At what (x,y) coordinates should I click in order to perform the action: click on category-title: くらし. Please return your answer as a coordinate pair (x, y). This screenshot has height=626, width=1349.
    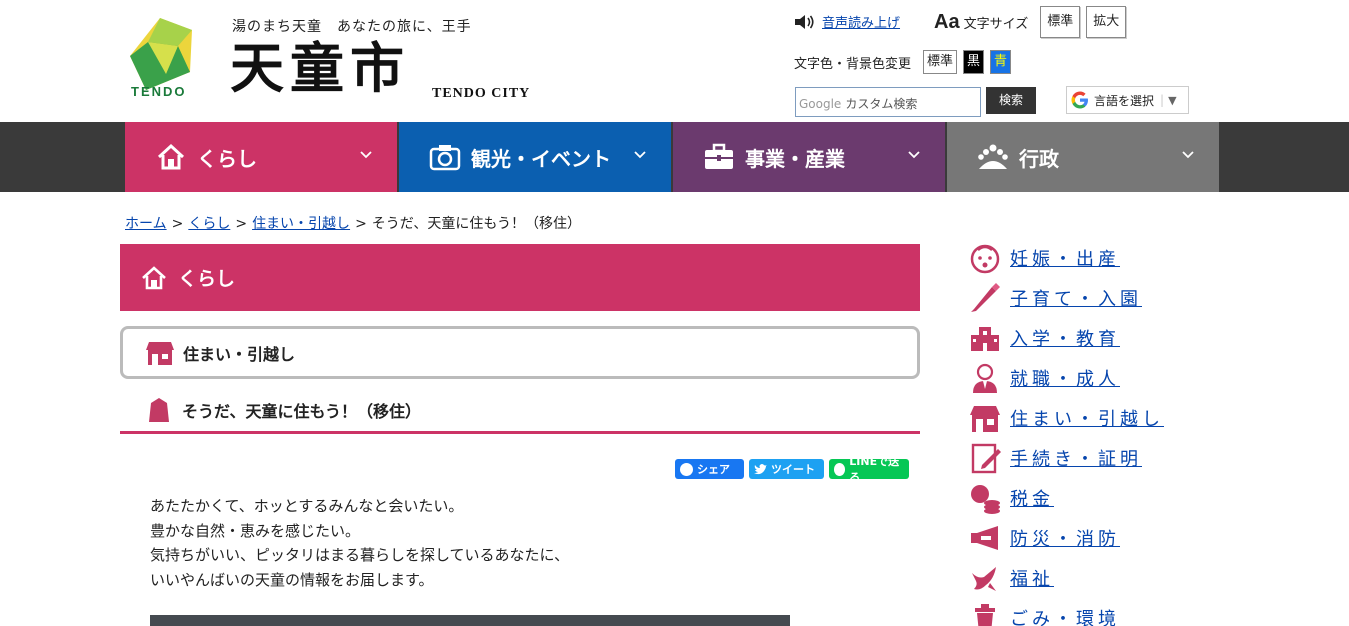
    Looking at the image, I should click on (207, 279).